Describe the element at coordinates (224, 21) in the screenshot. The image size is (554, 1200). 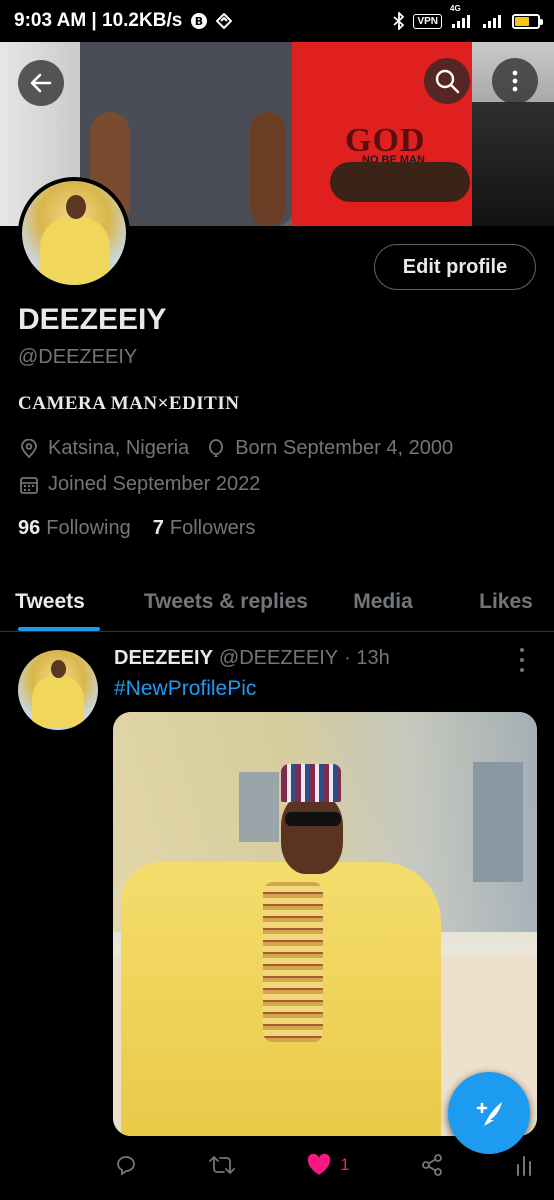
I see `app-notification-icon` at that location.